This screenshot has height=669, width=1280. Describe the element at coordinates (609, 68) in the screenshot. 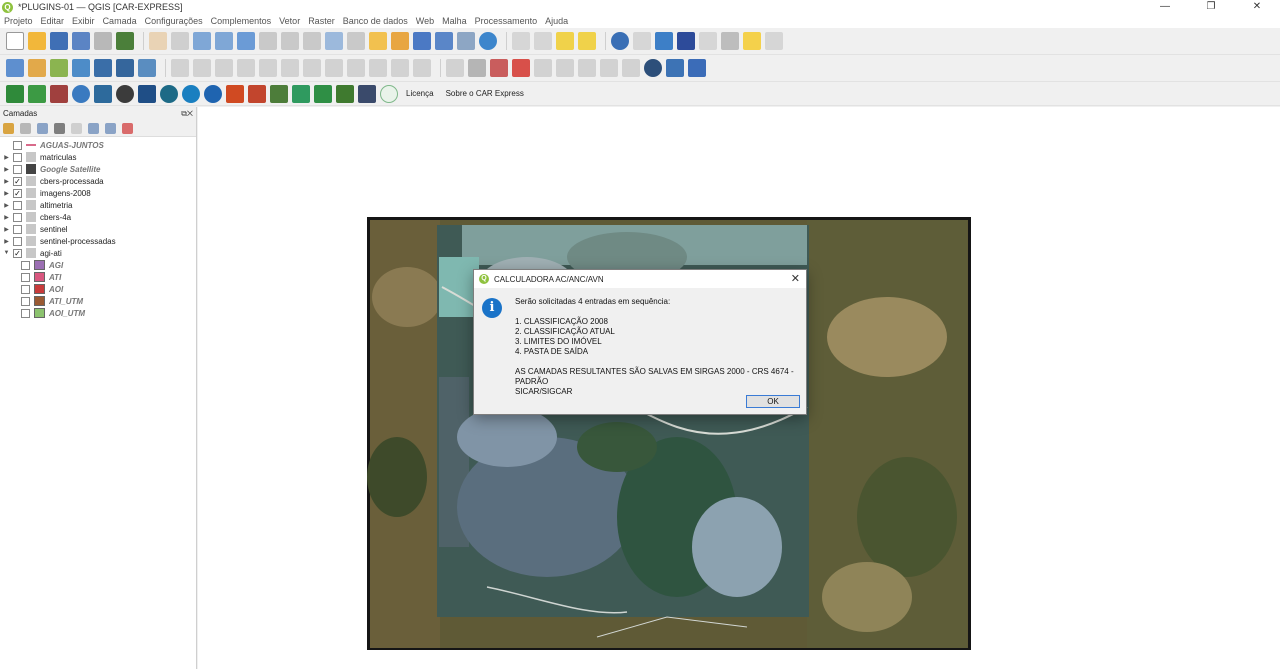

I see `label-property-icon` at that location.